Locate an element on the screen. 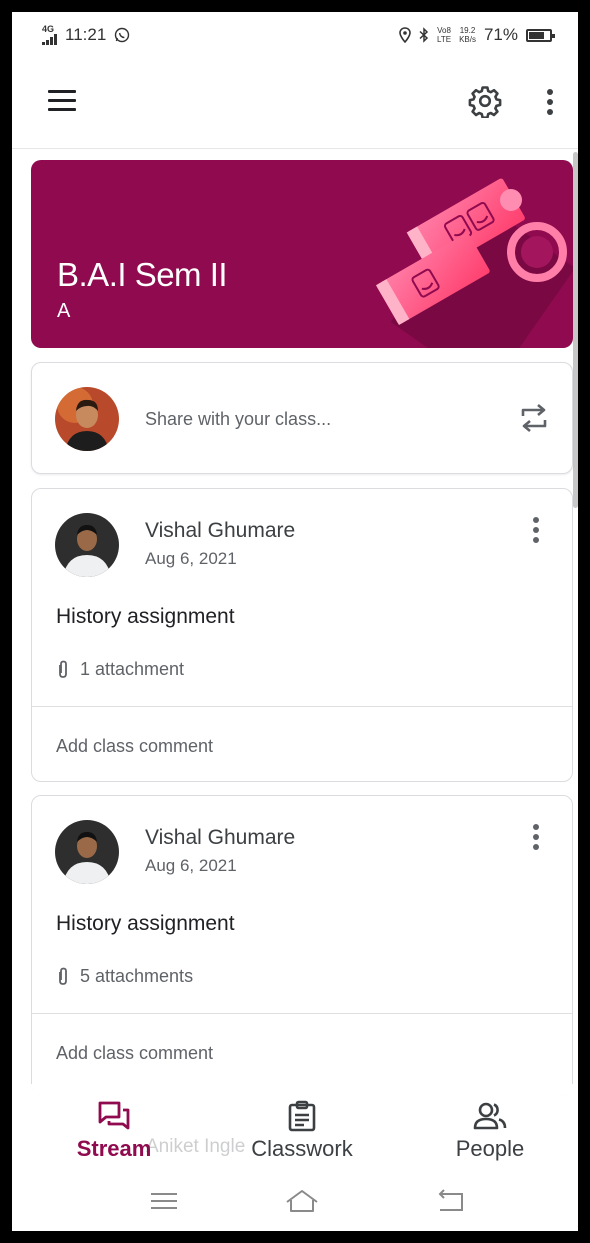 Image resolution: width=590 pixels, height=1243 pixels. bluetooth-icon is located at coordinates (424, 35).